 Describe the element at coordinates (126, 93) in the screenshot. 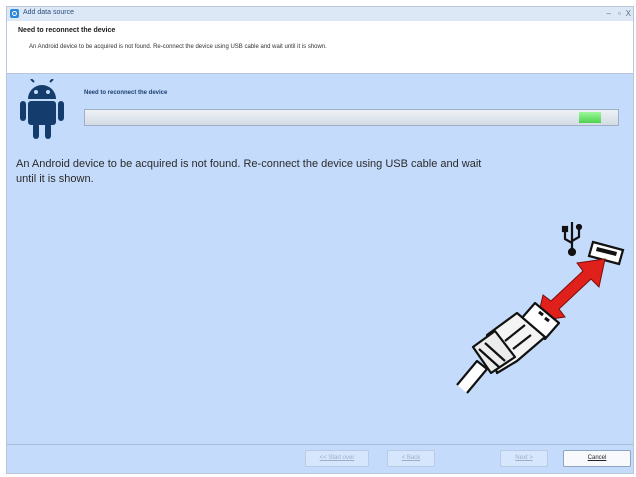

I see `status-label: Need to reconnect the device` at that location.